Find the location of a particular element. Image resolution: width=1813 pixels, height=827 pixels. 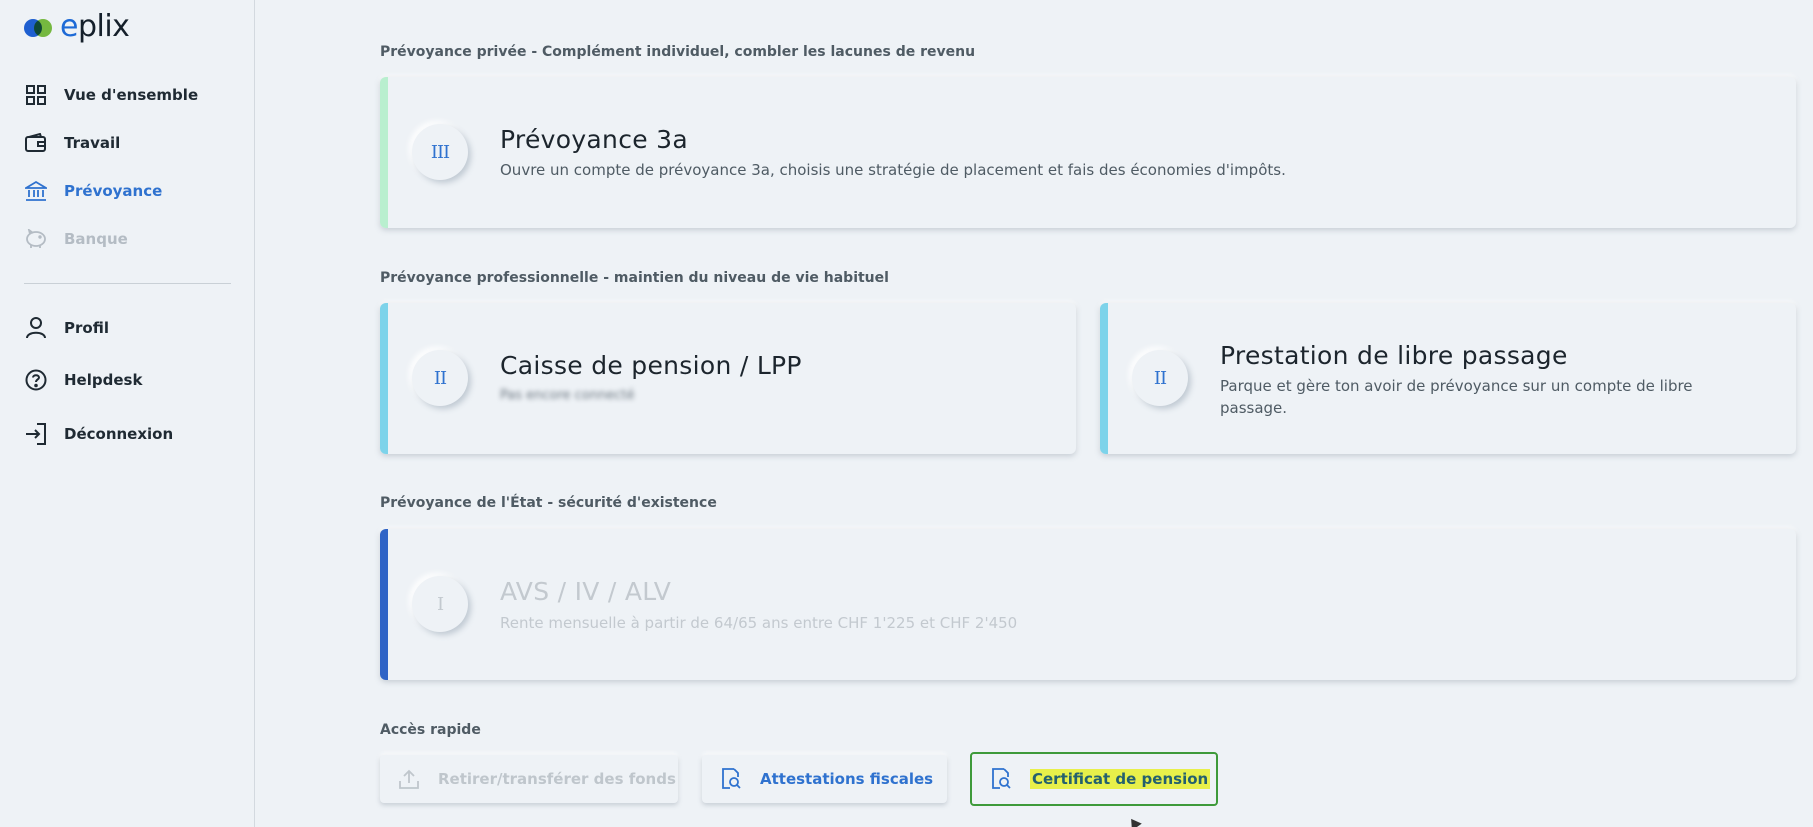

help-icon is located at coordinates (36, 380).